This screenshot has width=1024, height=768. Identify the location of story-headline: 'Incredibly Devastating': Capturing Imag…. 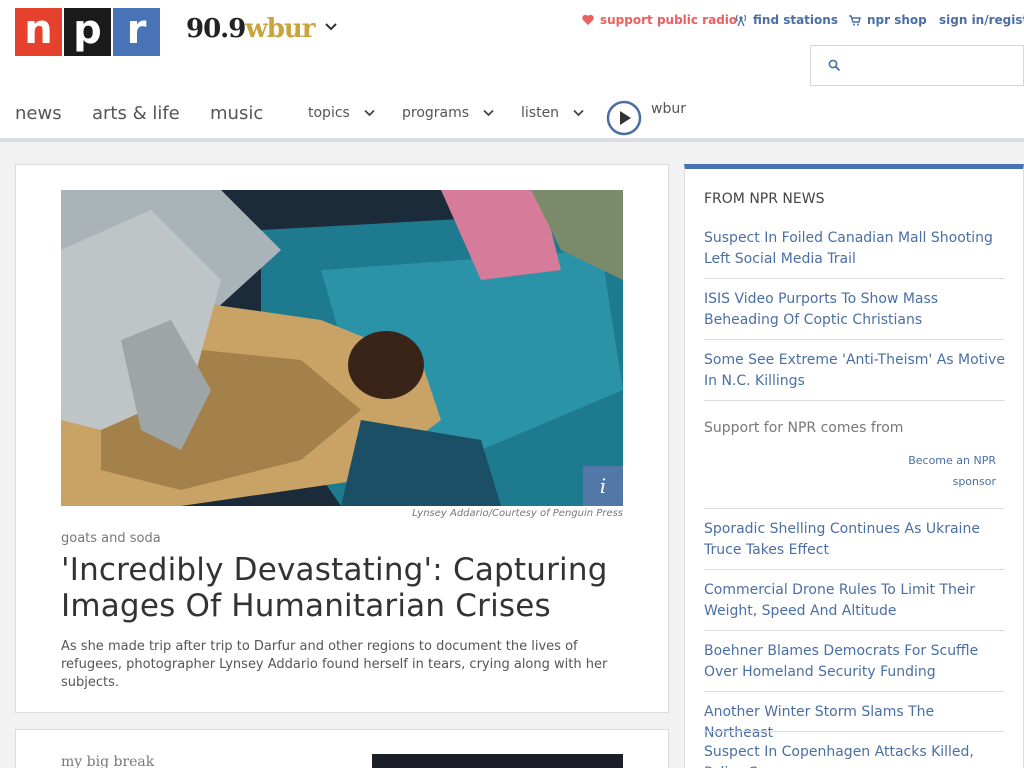
(346, 588).